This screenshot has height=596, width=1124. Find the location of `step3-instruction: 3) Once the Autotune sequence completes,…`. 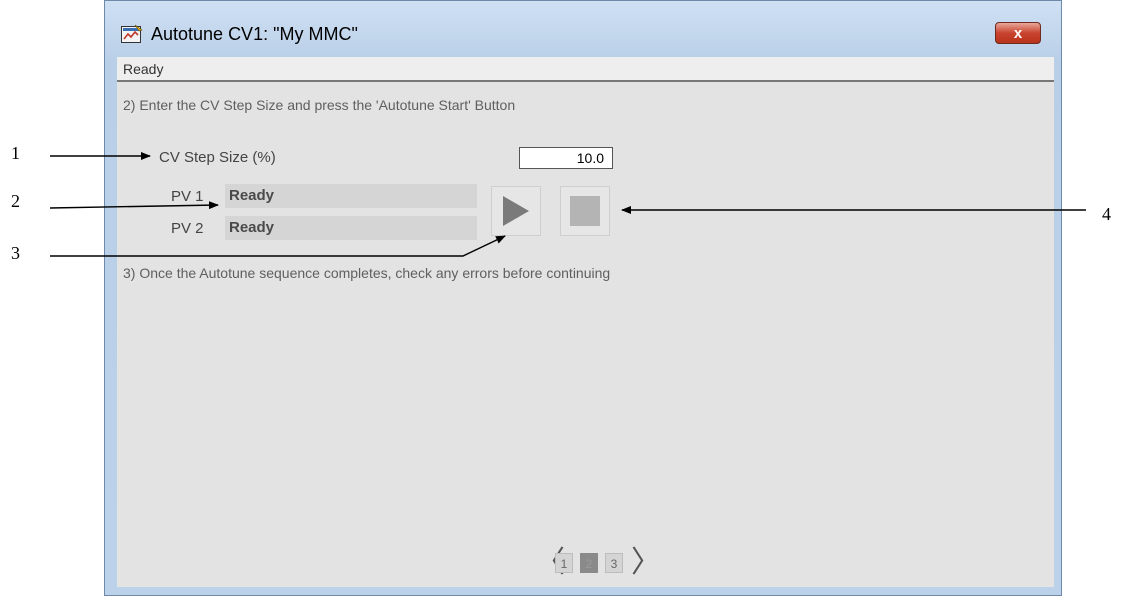

step3-instruction: 3) Once the Autotune sequence completes,… is located at coordinates (367, 273).